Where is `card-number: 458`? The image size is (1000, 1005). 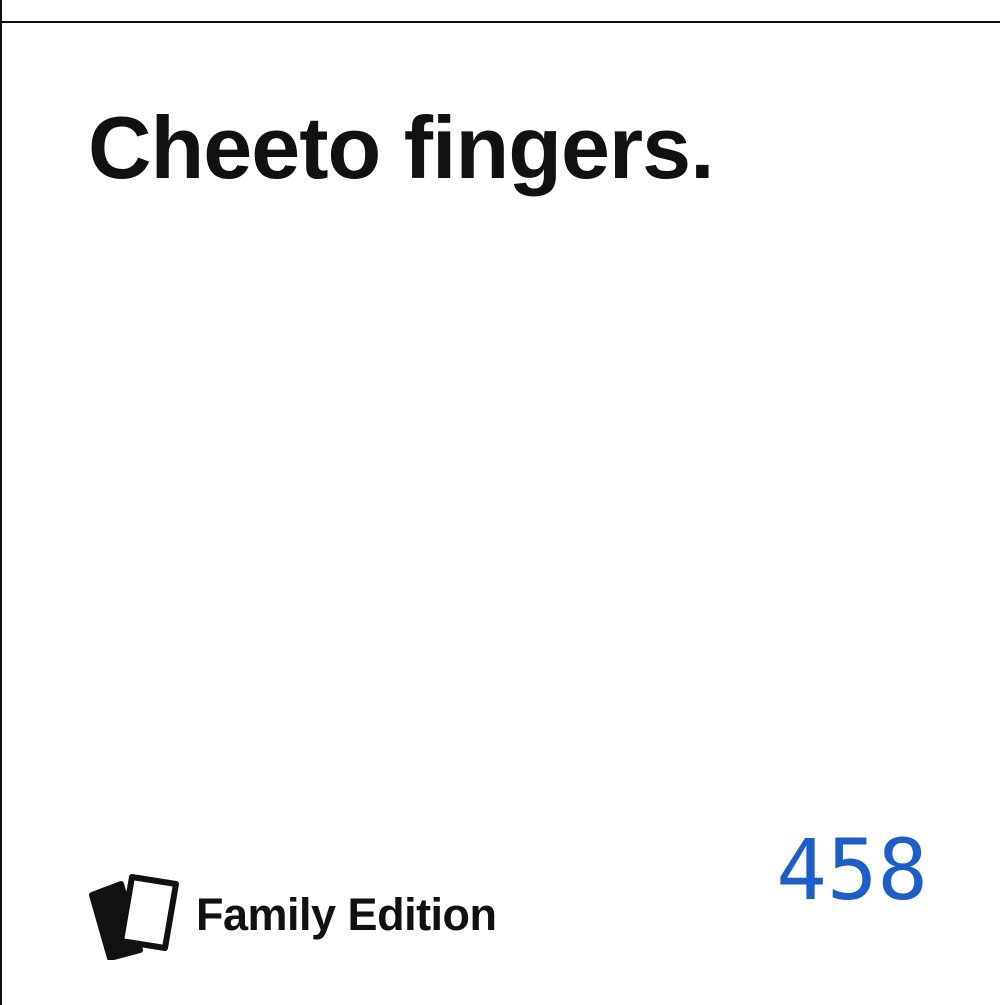
card-number: 458 is located at coordinates (852, 870).